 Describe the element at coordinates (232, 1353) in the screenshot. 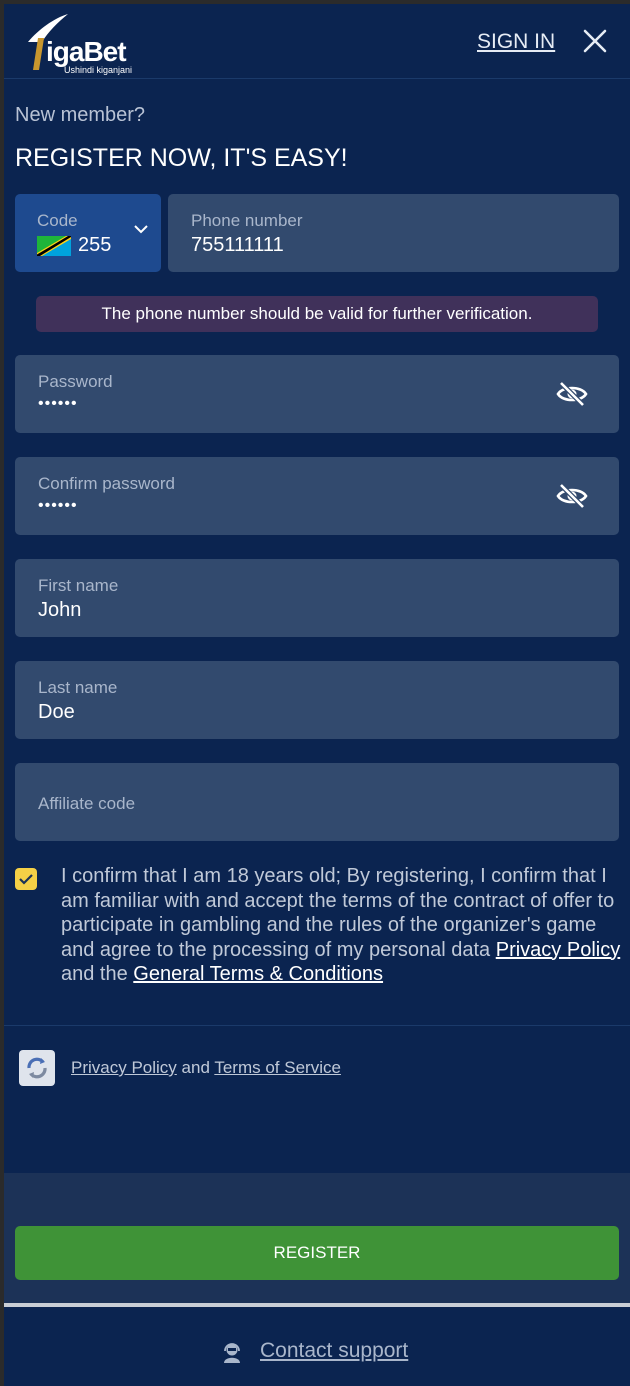

I see `support-agent-icon` at that location.